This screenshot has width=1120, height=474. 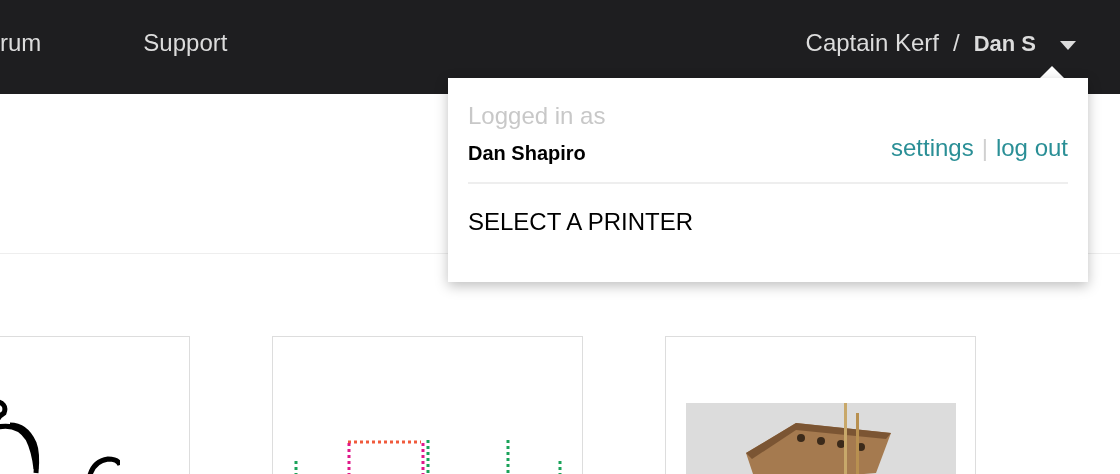 What do you see at coordinates (768, 212) in the screenshot?
I see `menu-item: SELECT A PRINTER` at bounding box center [768, 212].